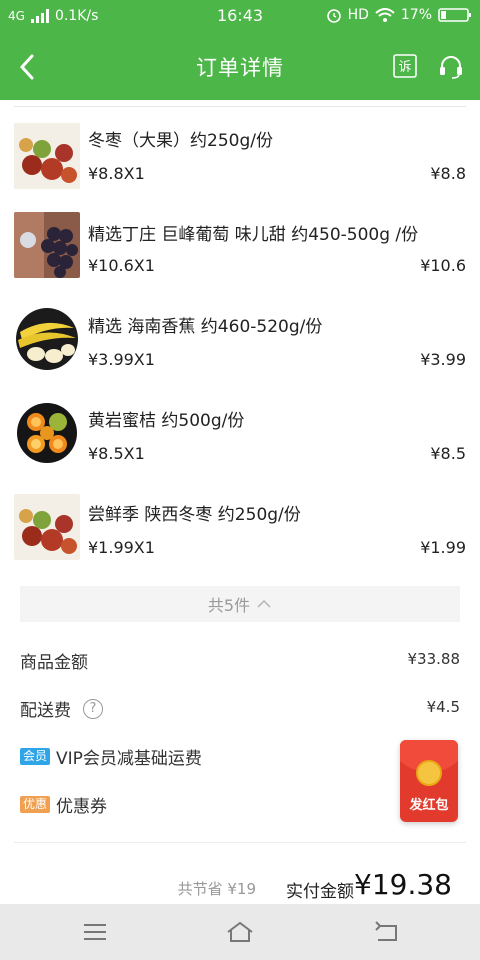 The height and width of the screenshot is (960, 480). What do you see at coordinates (240, 805) in the screenshot?
I see `coupon-row: 优惠 优惠券` at bounding box center [240, 805].